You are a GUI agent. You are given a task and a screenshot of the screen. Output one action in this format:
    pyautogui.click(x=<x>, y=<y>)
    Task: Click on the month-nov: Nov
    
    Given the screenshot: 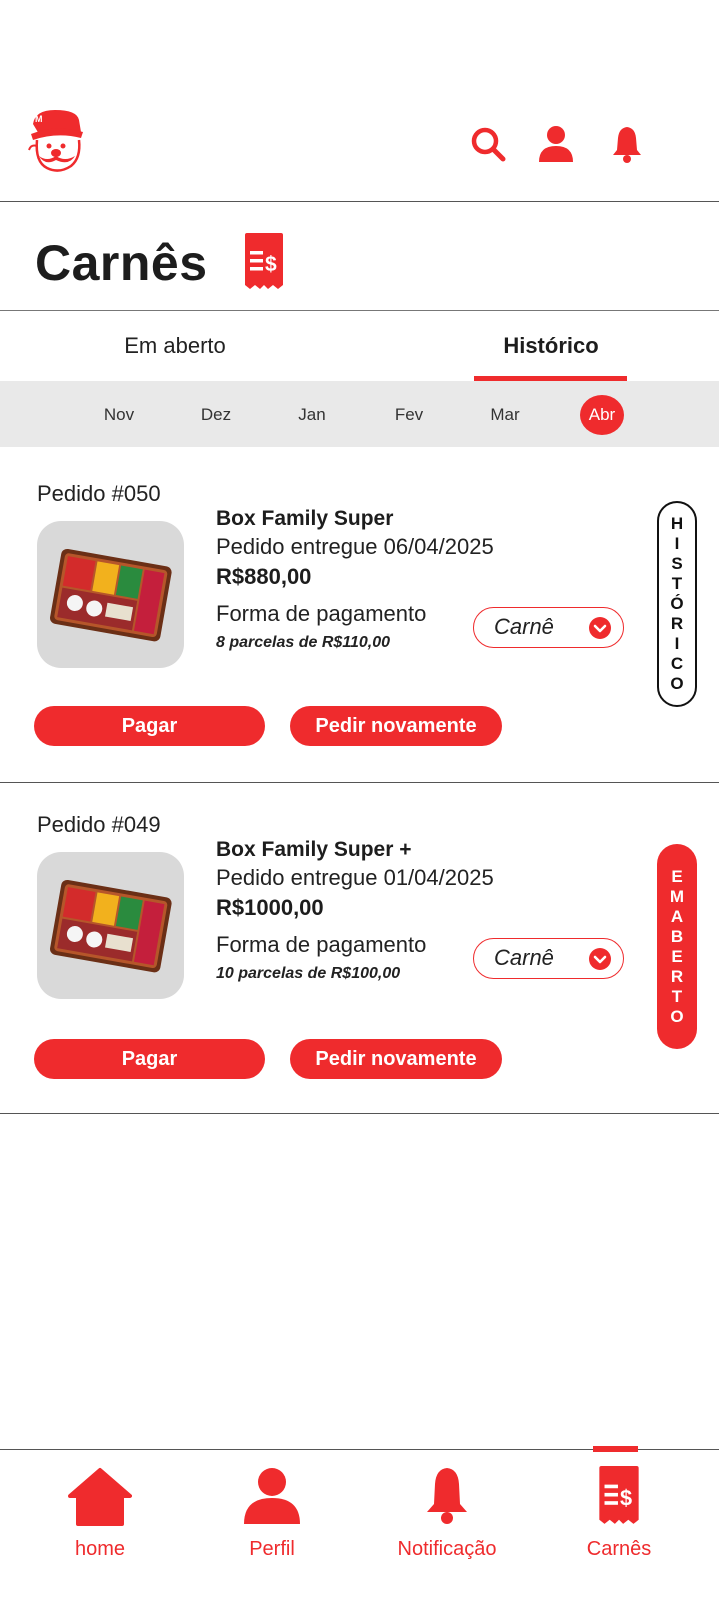 What is the action you would take?
    pyautogui.click(x=119, y=415)
    